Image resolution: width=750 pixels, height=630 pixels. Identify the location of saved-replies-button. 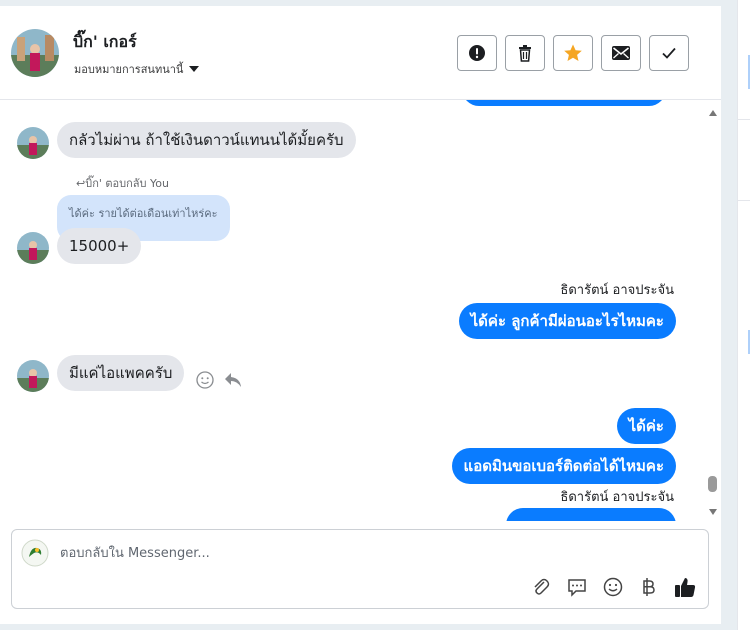
(577, 587).